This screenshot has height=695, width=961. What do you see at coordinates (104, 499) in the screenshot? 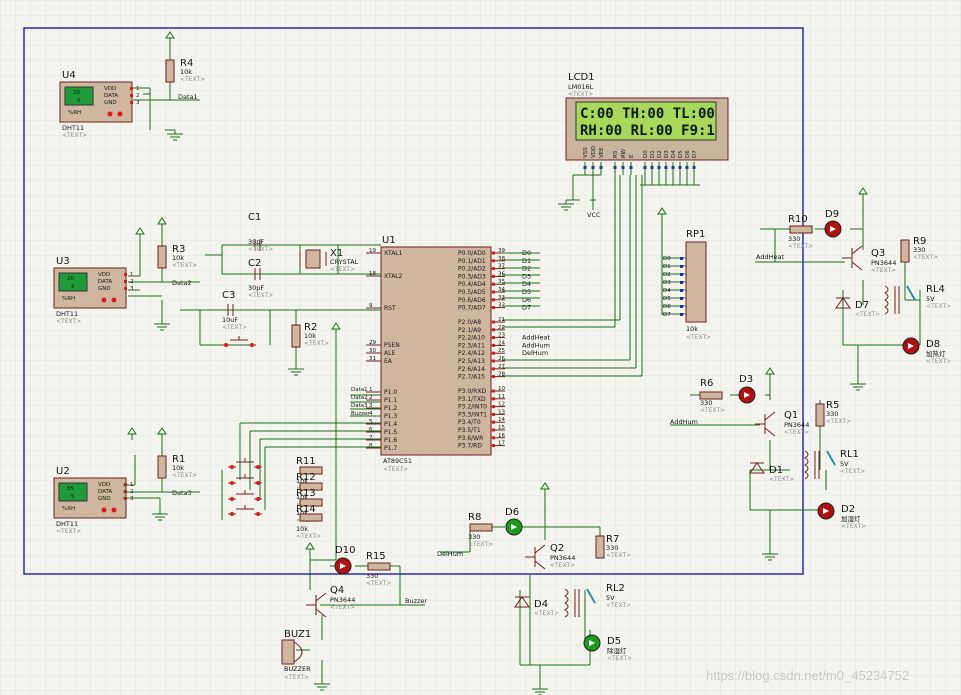
I see `sensor-pin-label: GND` at bounding box center [104, 499].